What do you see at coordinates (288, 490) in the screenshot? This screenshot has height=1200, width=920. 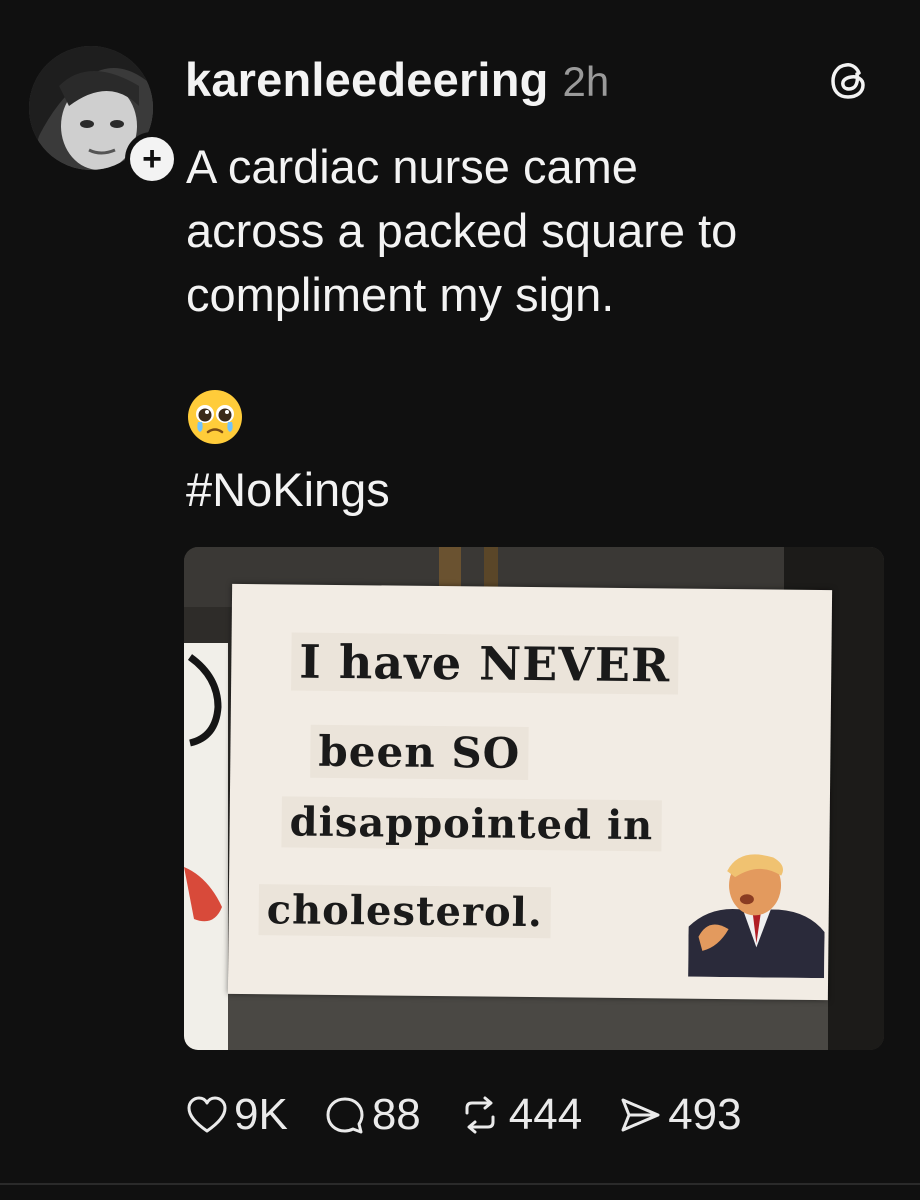 I see `hashtag-link: #NoKings` at bounding box center [288, 490].